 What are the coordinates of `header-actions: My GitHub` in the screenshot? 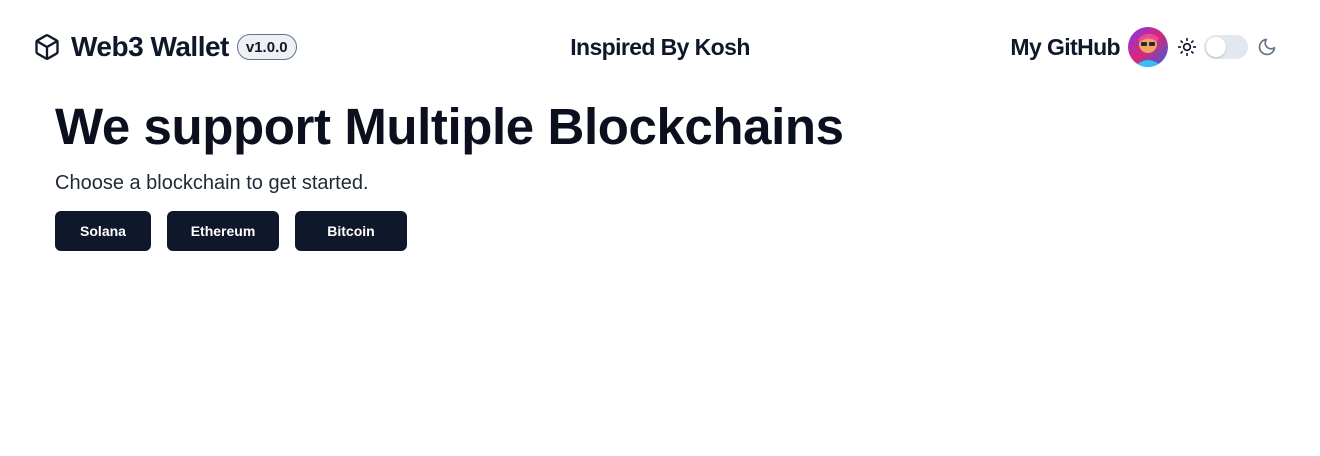 It's located at (1144, 47).